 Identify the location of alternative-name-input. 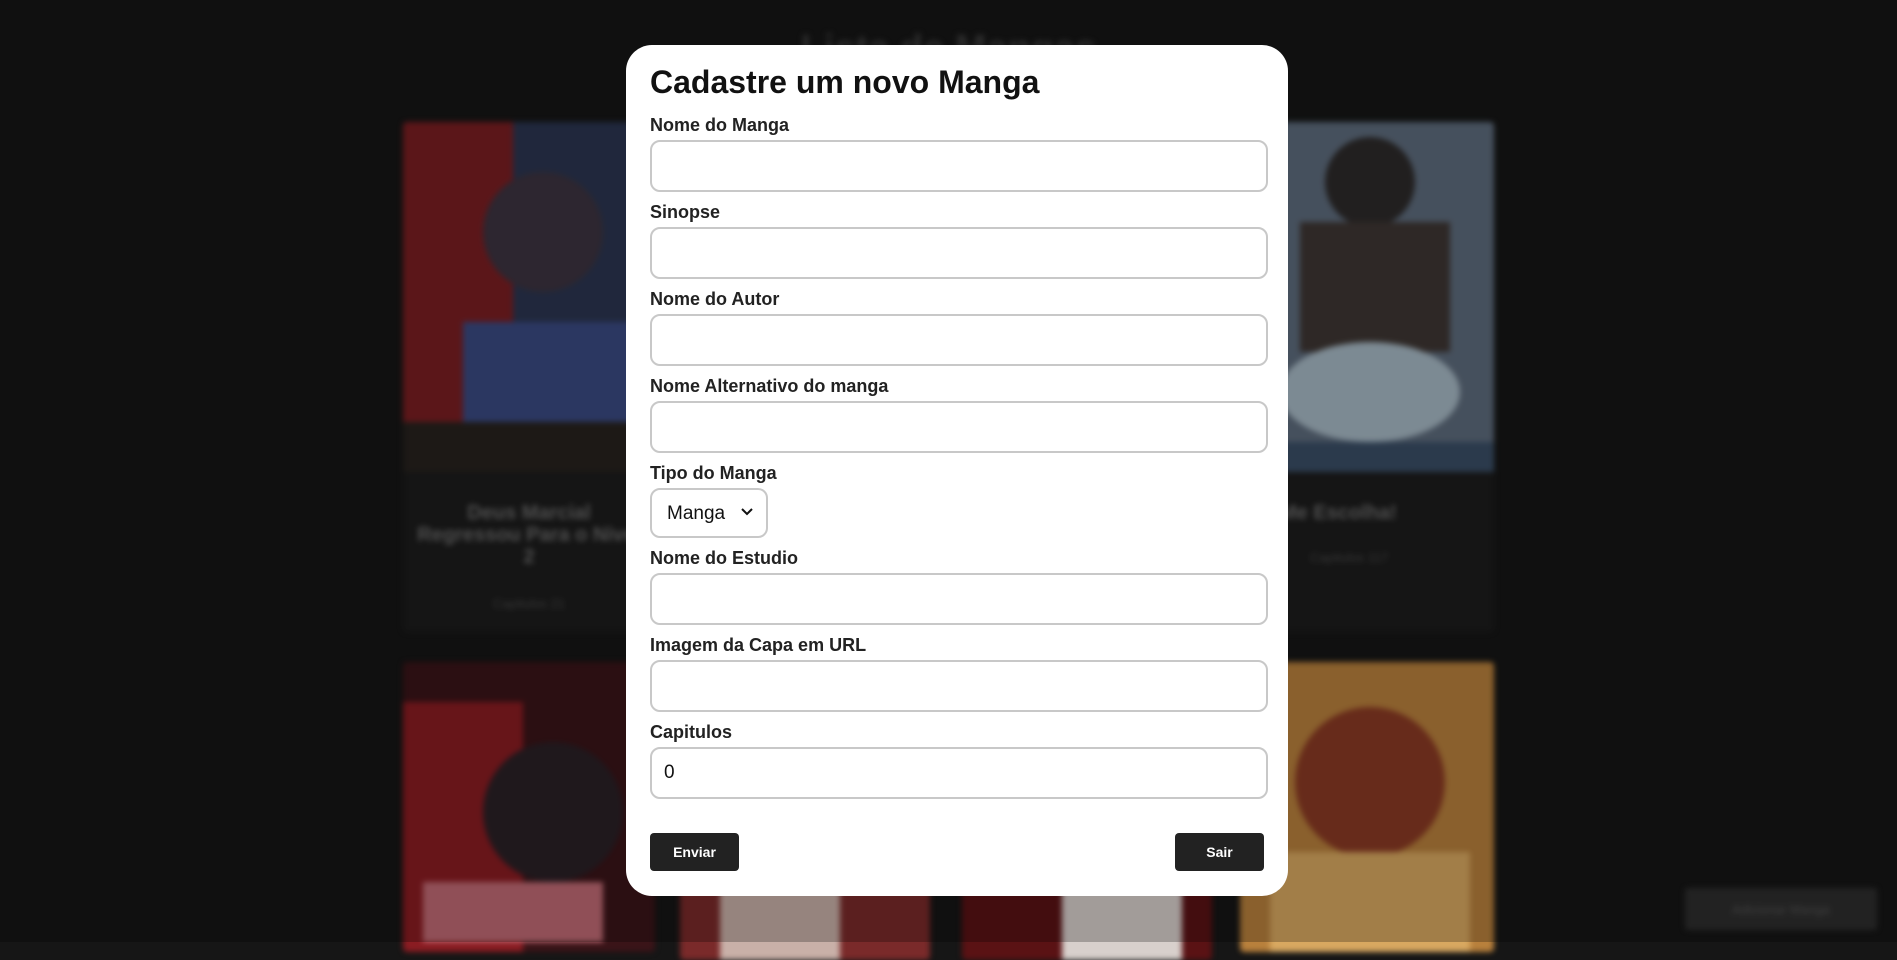
(959, 427).